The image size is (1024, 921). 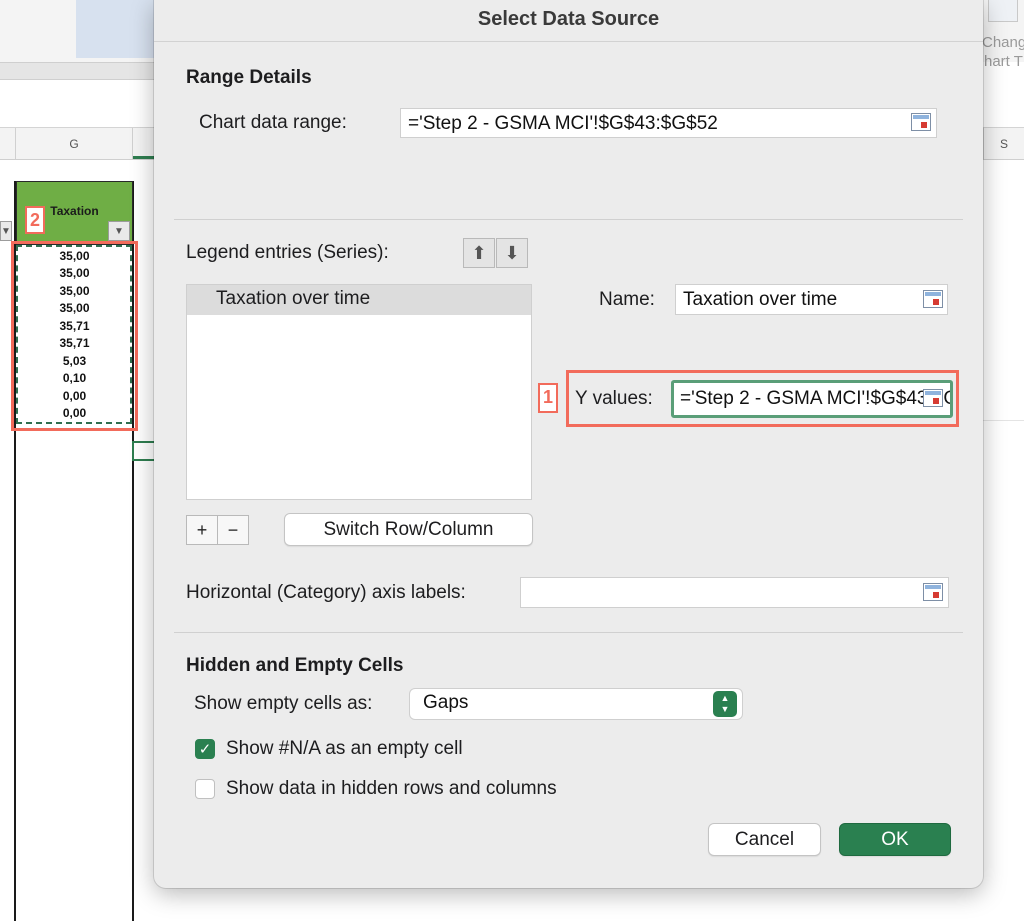 I want to click on series-name-label: Name:, so click(x=627, y=299).